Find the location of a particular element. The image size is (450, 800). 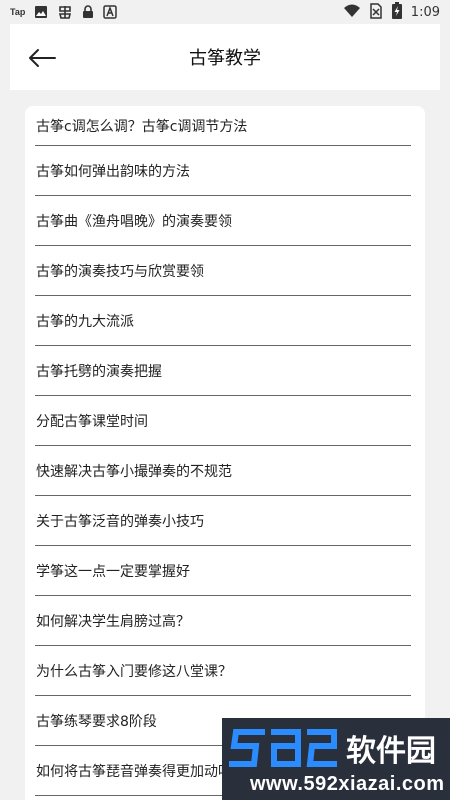

status-right-icons: 1:09 is located at coordinates (391, 12).